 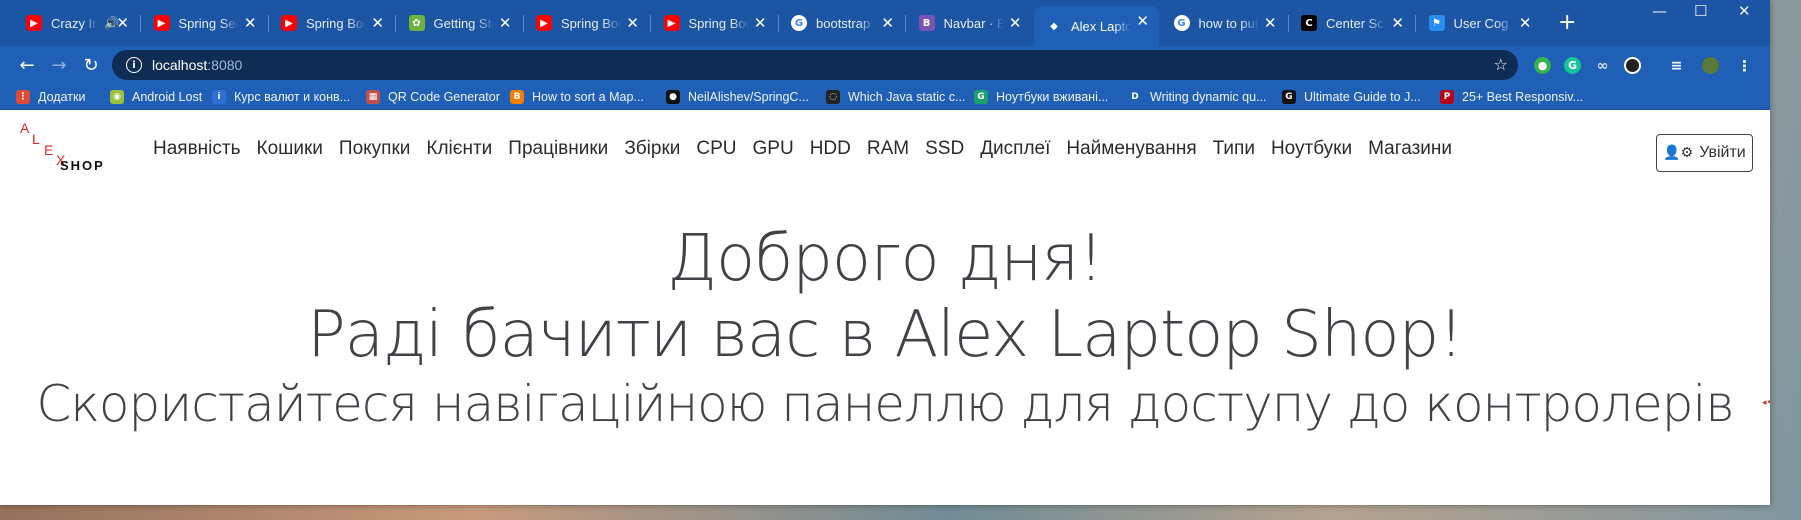 I want to click on flag-icon: ⚑, so click(x=1436, y=23).